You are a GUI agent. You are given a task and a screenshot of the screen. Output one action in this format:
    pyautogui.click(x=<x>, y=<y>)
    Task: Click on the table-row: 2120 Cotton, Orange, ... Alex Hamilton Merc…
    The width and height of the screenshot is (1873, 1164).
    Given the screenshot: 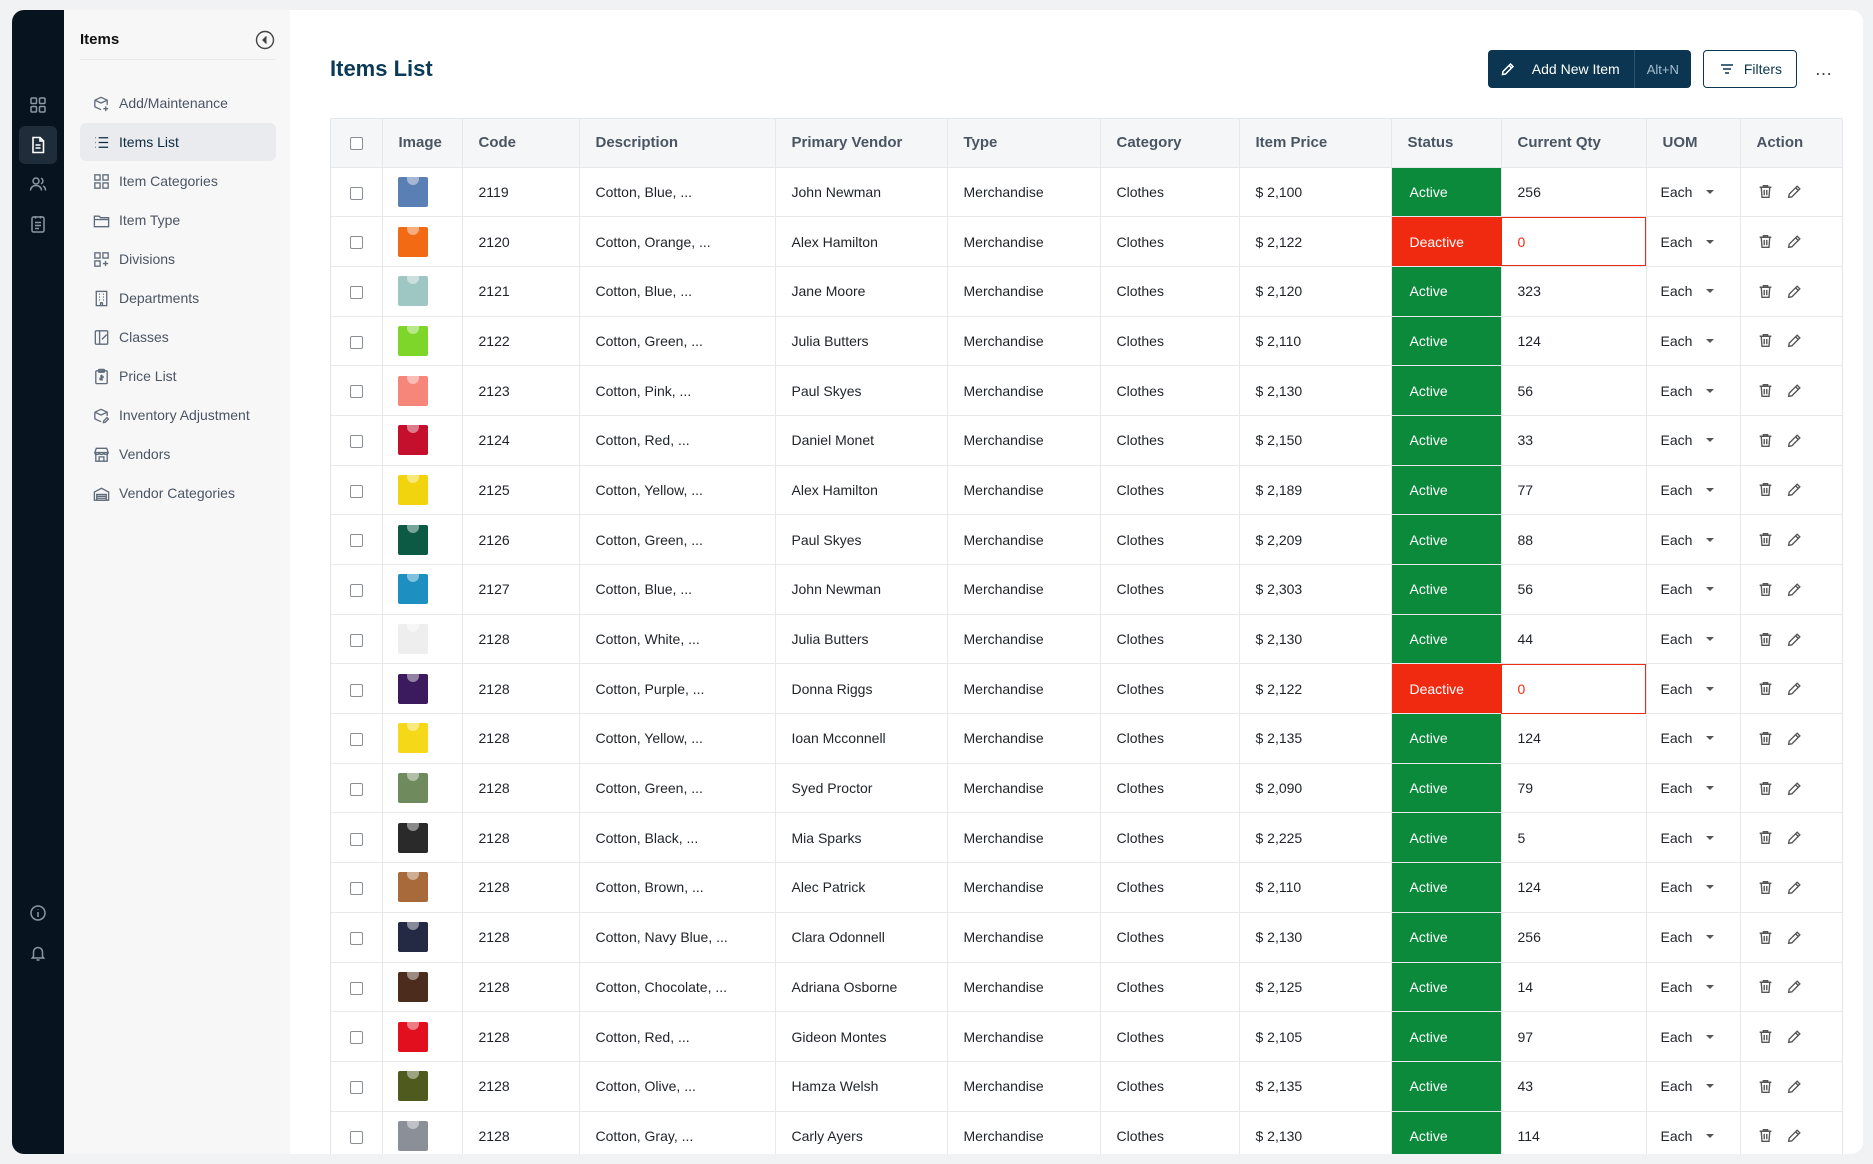 What is the action you would take?
    pyautogui.click(x=1086, y=241)
    